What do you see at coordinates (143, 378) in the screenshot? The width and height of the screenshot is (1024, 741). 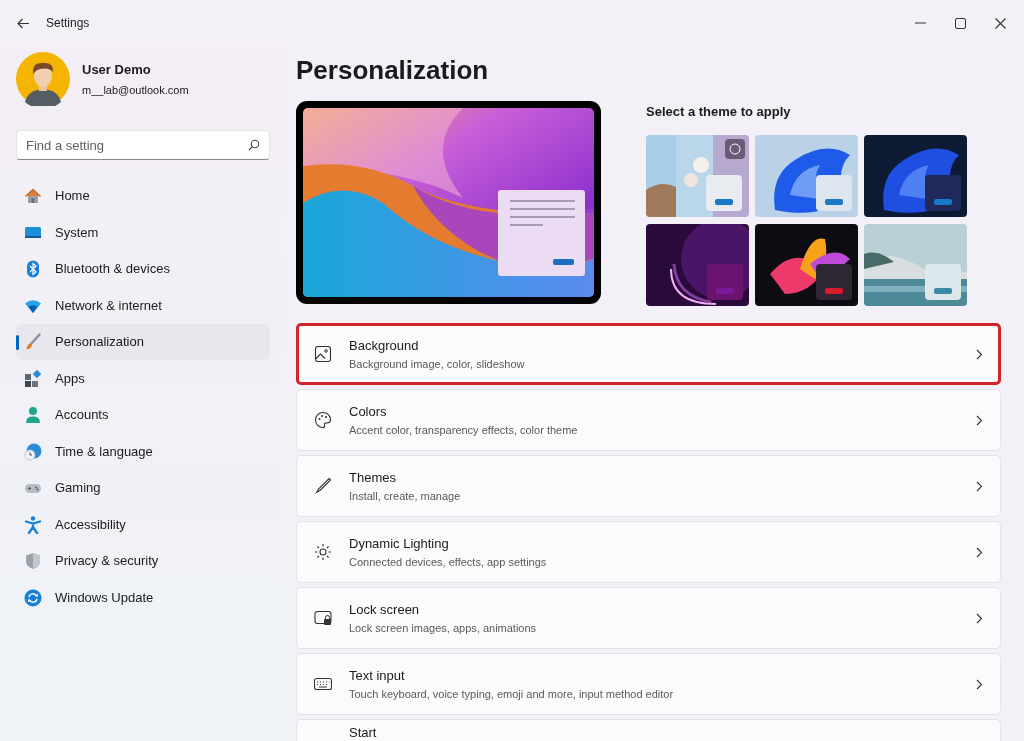 I see `nav-item: Apps` at bounding box center [143, 378].